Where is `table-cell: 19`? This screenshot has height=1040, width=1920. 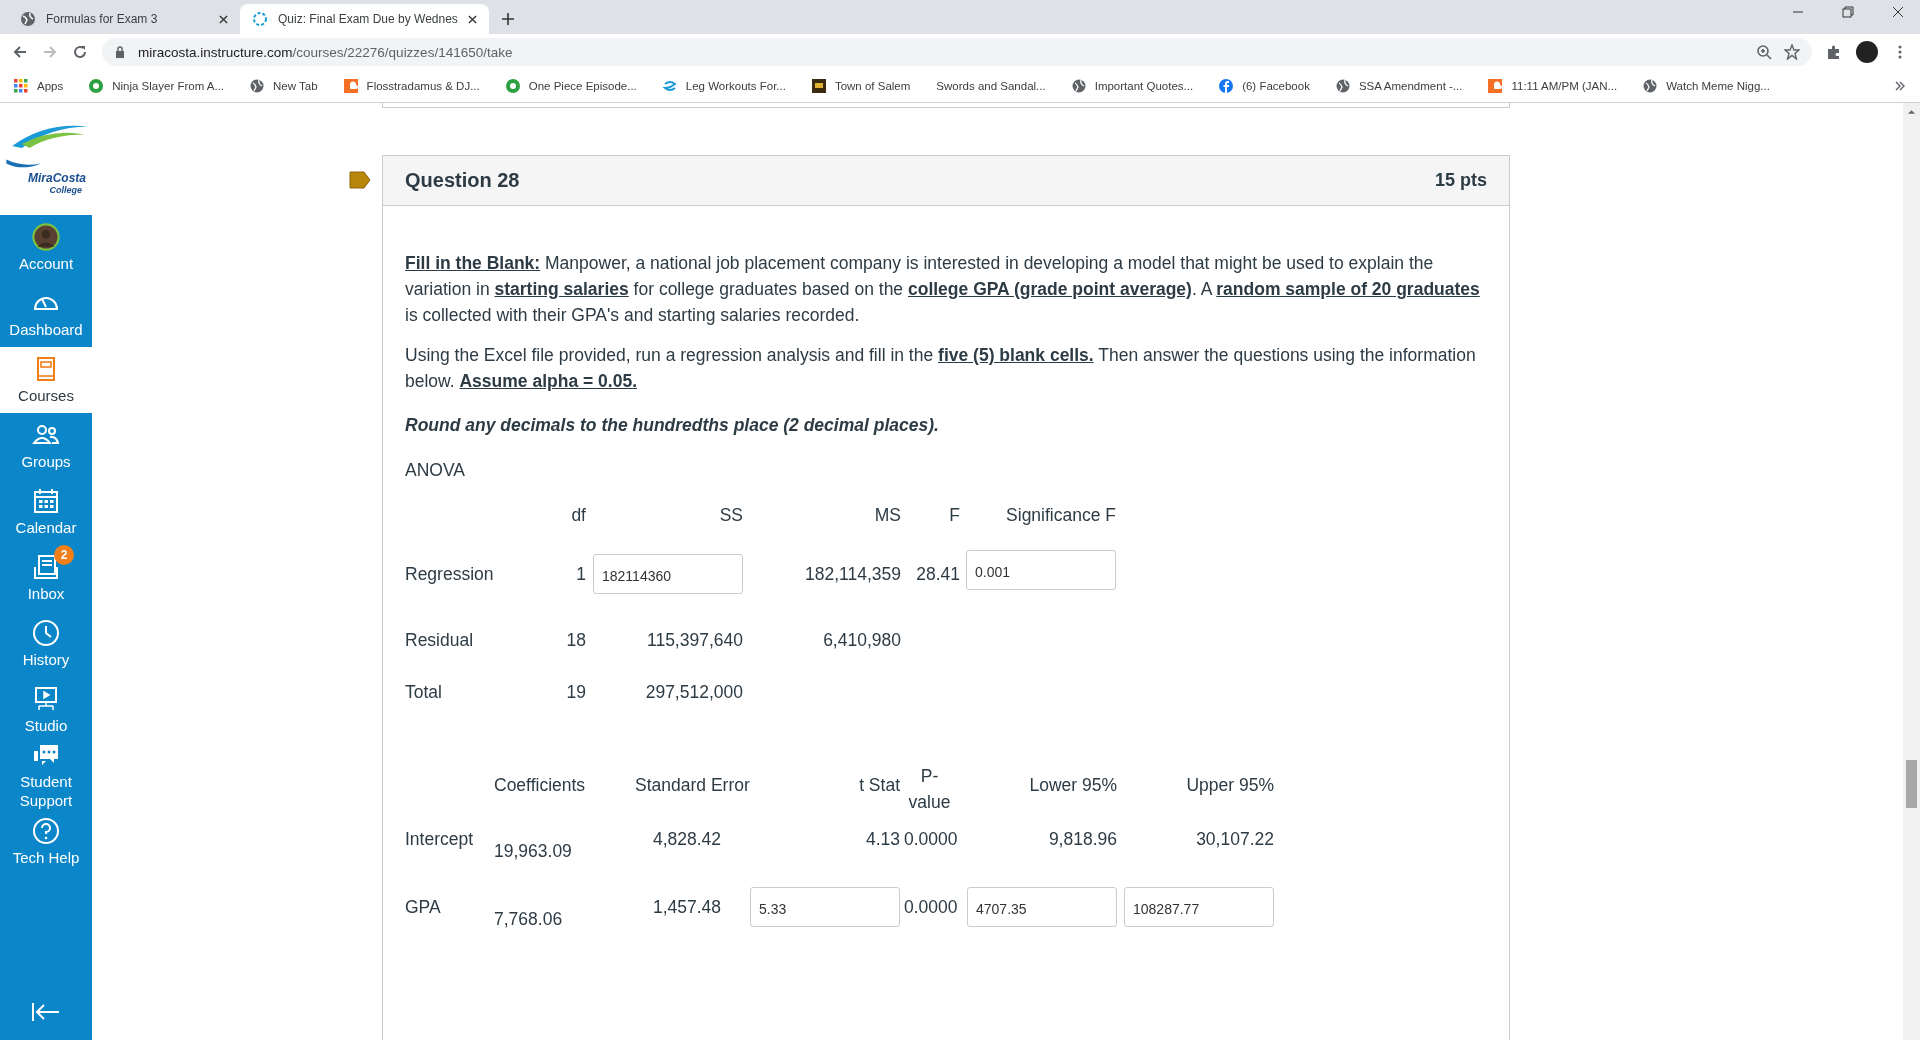 table-cell: 19 is located at coordinates (576, 692).